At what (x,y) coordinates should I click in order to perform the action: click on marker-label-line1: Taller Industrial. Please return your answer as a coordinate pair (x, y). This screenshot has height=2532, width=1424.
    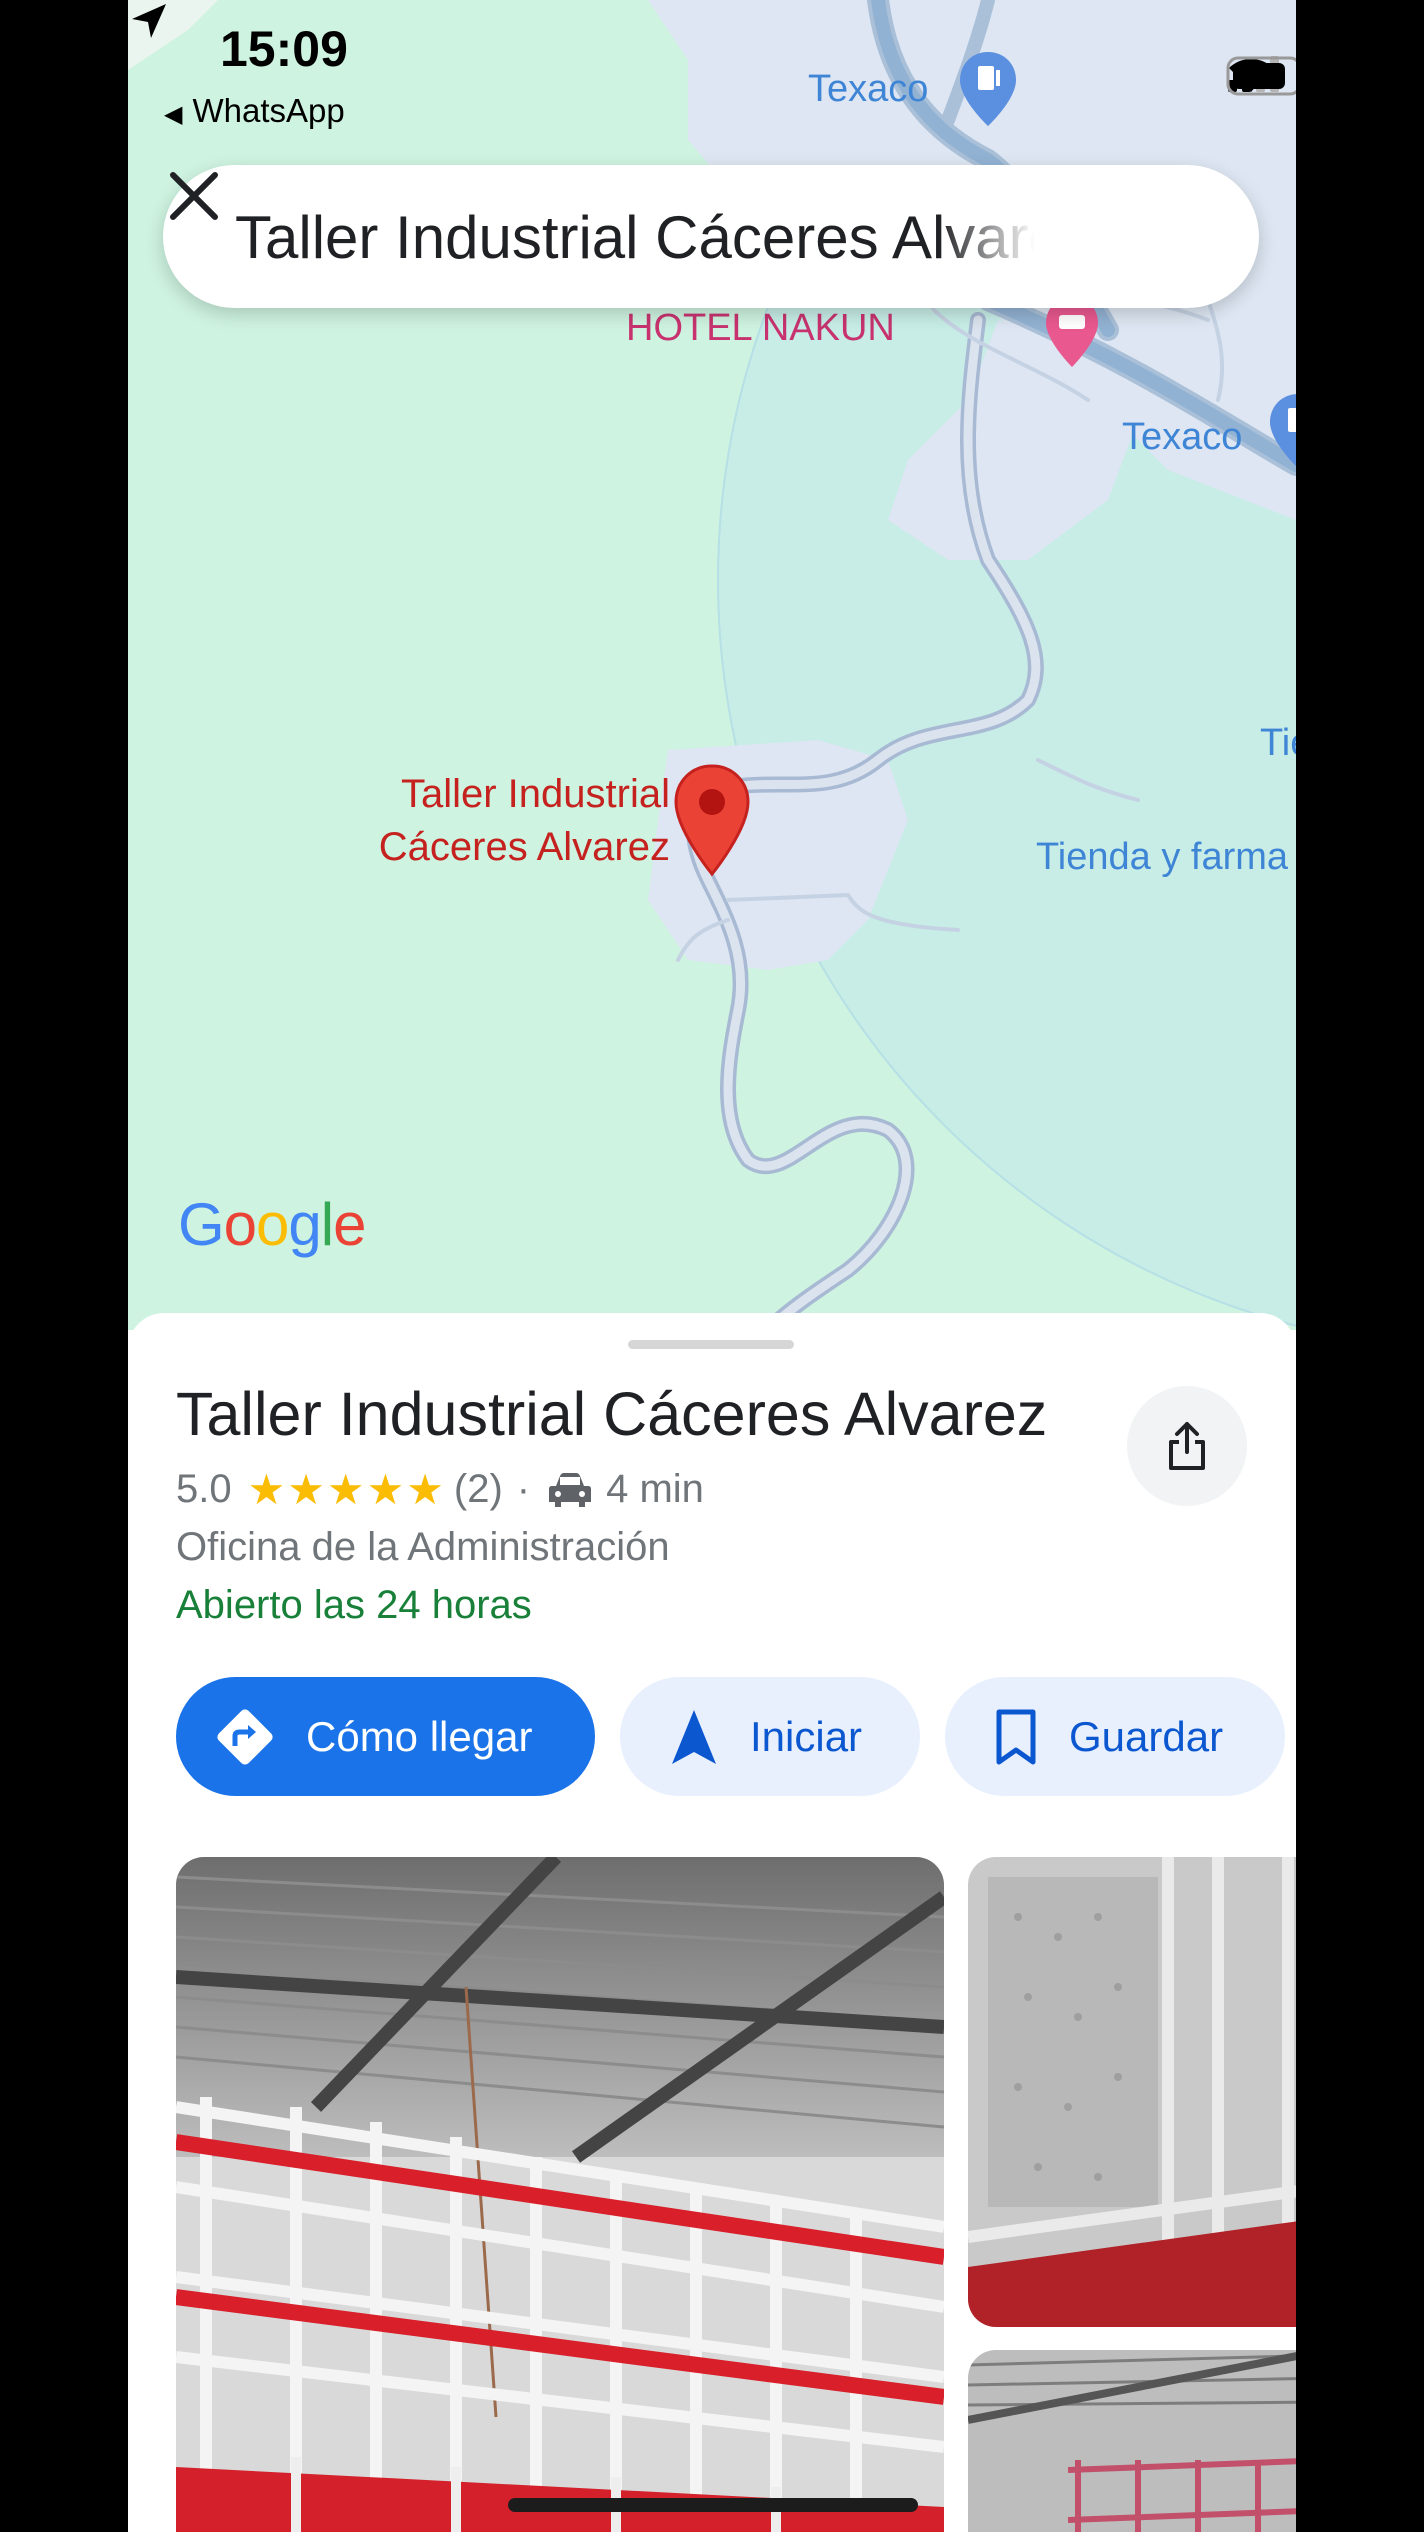
    Looking at the image, I should click on (535, 794).